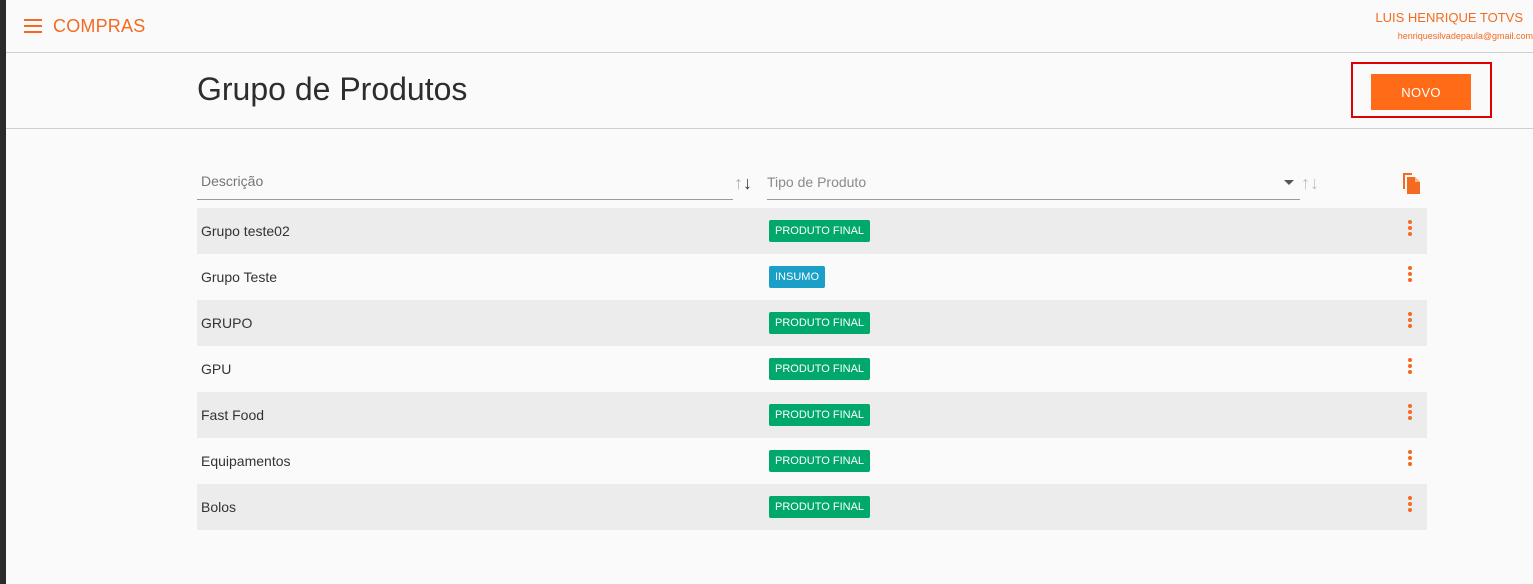 The height and width of the screenshot is (584, 1533). What do you see at coordinates (1465, 36) in the screenshot?
I see `user-email: henriquesilvadepaula@gmail.com` at bounding box center [1465, 36].